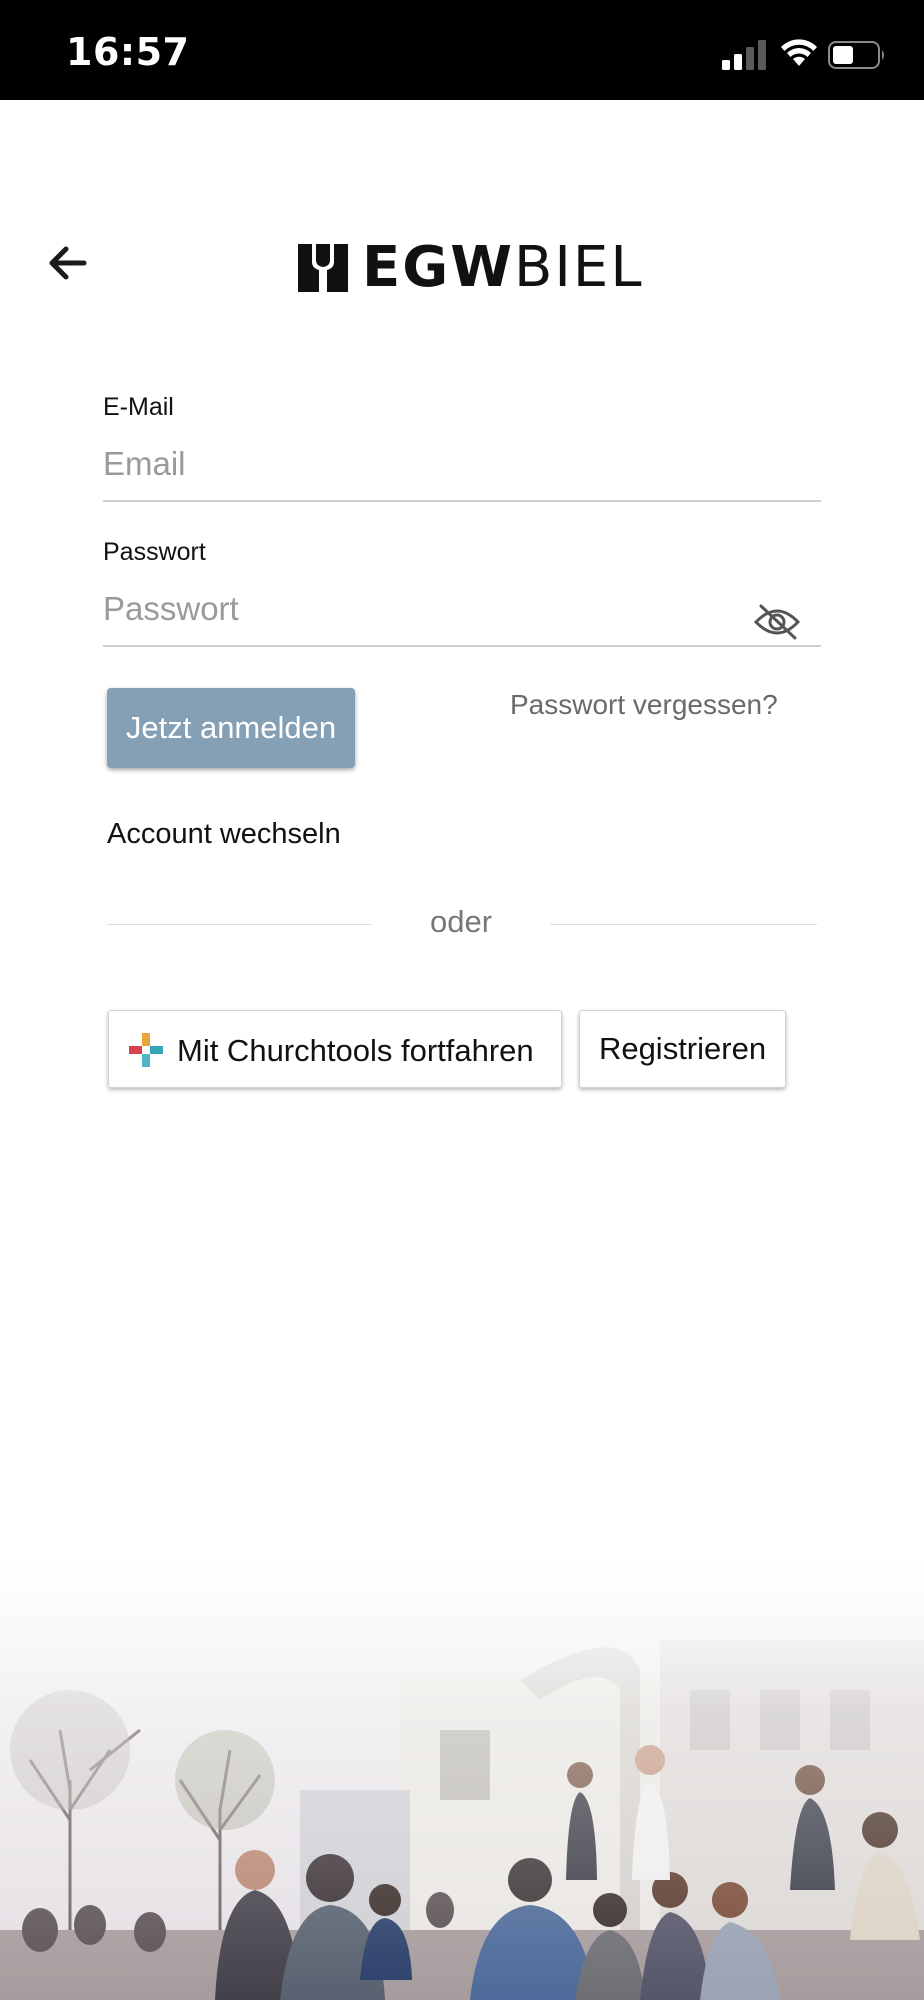  I want to click on churchtools-login-button: Mit Churchtools fortfahren, so click(335, 1049).